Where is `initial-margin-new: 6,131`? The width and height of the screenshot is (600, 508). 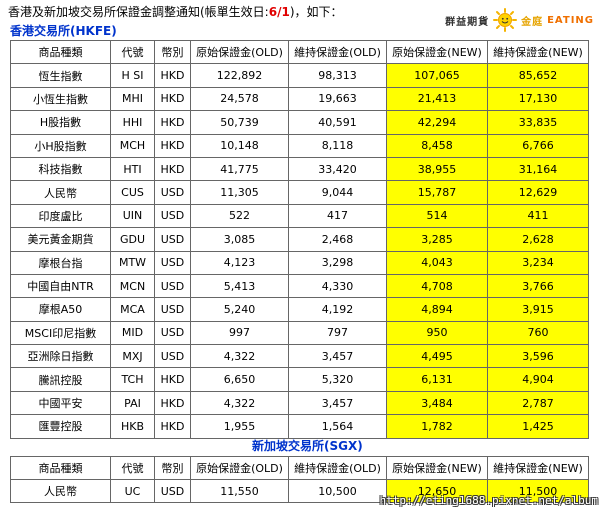
initial-margin-new: 6,131 is located at coordinates (437, 379).